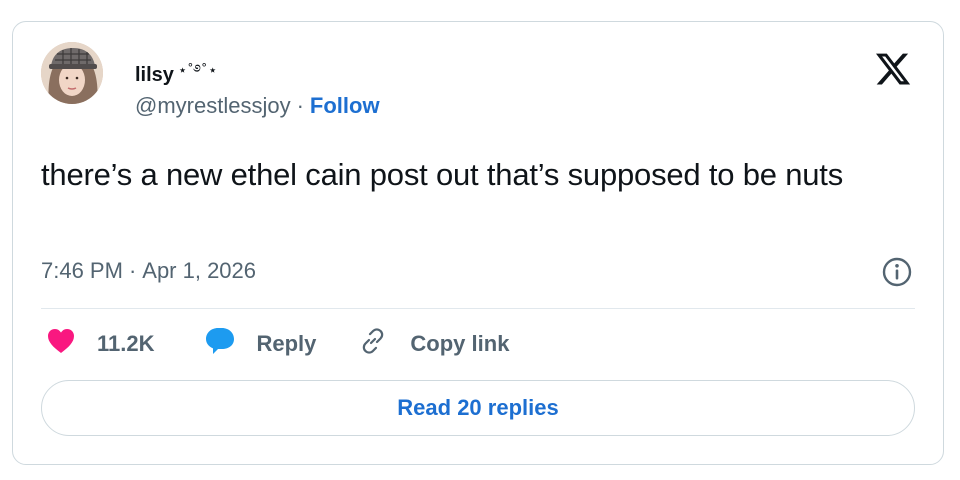  Describe the element at coordinates (893, 69) in the screenshot. I see `x-logo-icon` at that location.